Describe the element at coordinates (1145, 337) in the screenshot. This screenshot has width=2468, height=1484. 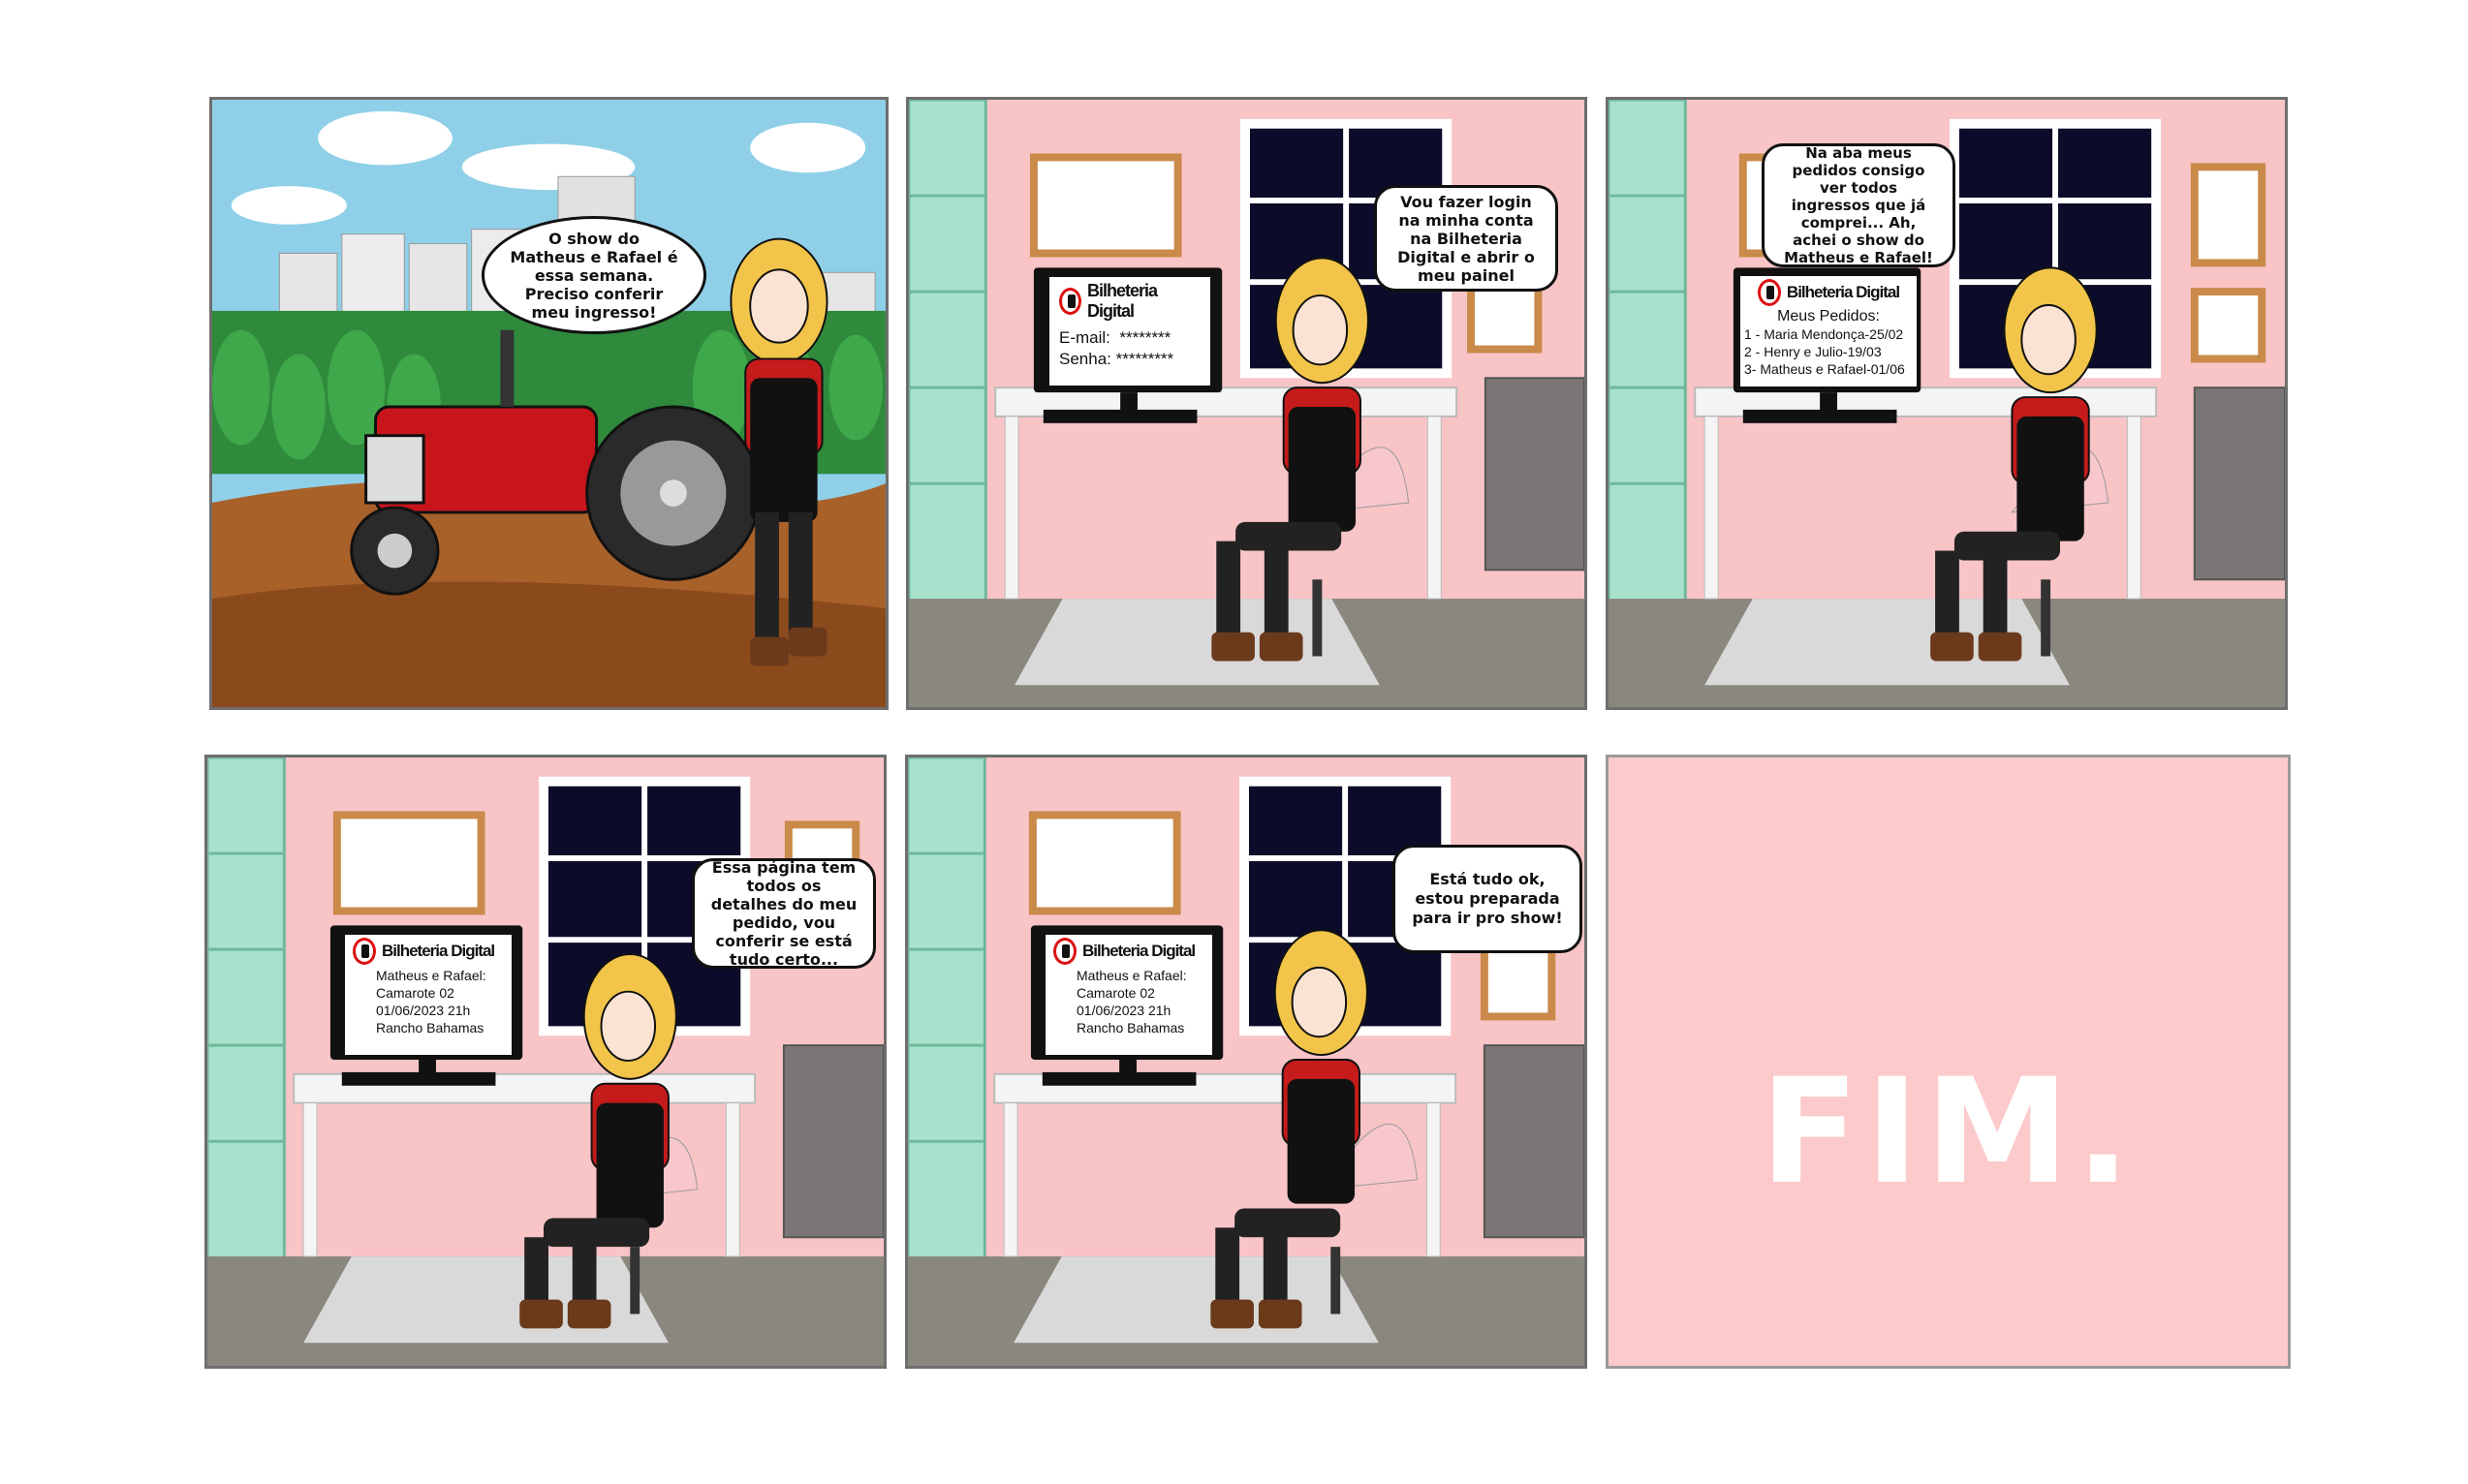
I see `email-value: ********` at that location.